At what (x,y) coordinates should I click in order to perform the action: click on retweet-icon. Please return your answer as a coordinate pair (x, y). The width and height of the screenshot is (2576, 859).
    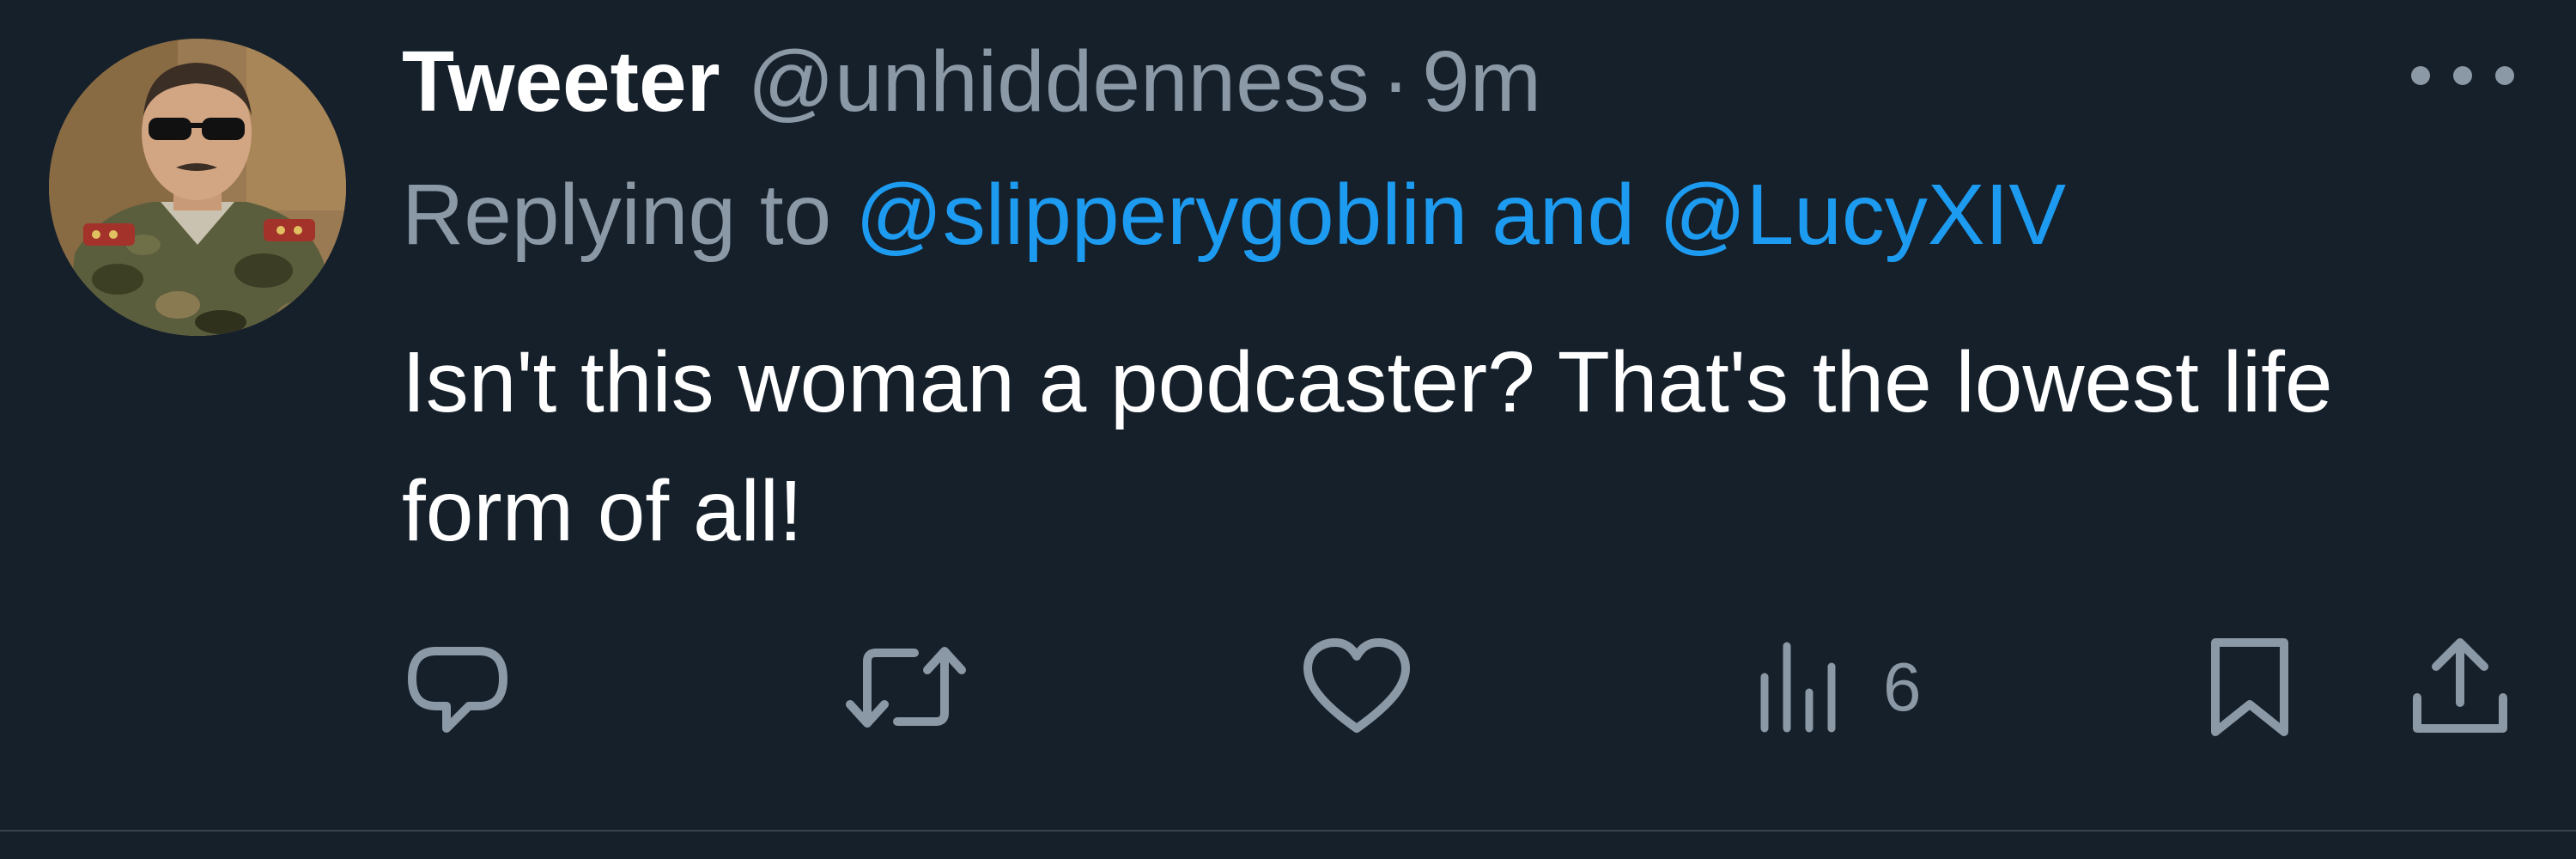
    Looking at the image, I should click on (906, 687).